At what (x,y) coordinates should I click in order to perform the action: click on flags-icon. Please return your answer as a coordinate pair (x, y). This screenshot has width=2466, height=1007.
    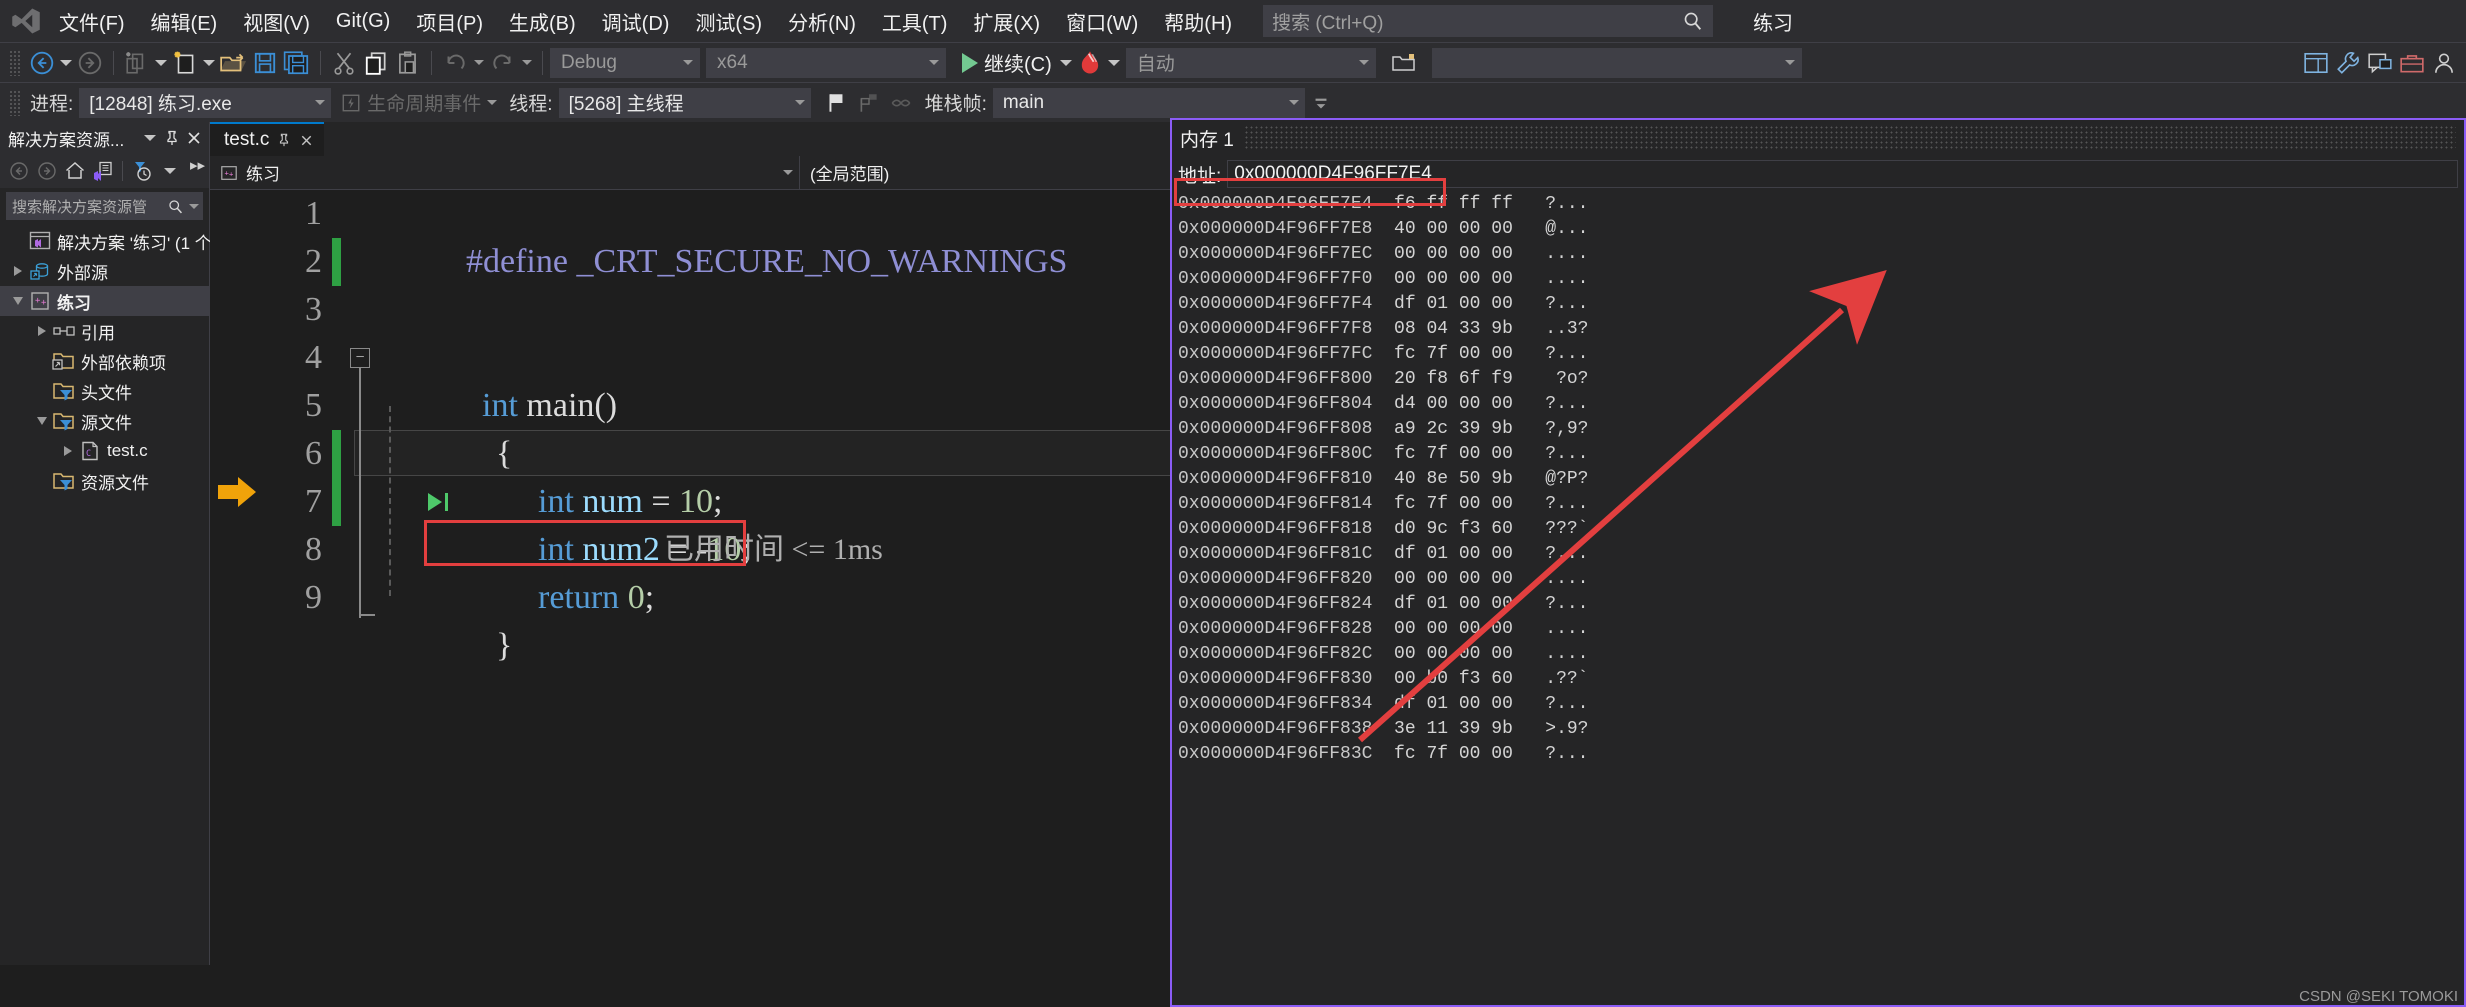
    Looking at the image, I should click on (869, 103).